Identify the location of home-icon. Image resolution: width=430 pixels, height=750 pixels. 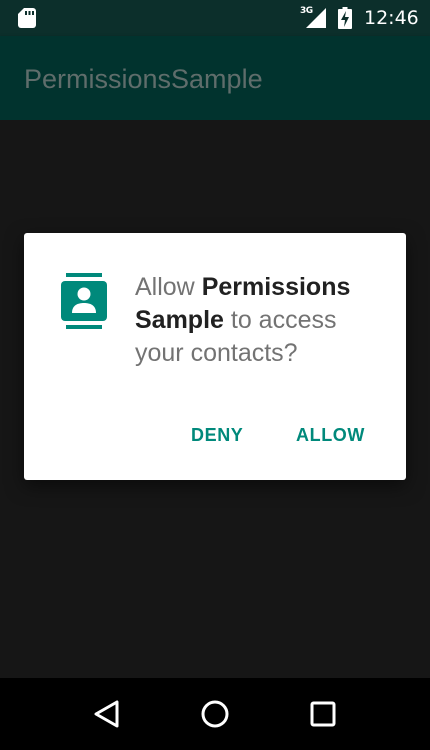
(215, 714).